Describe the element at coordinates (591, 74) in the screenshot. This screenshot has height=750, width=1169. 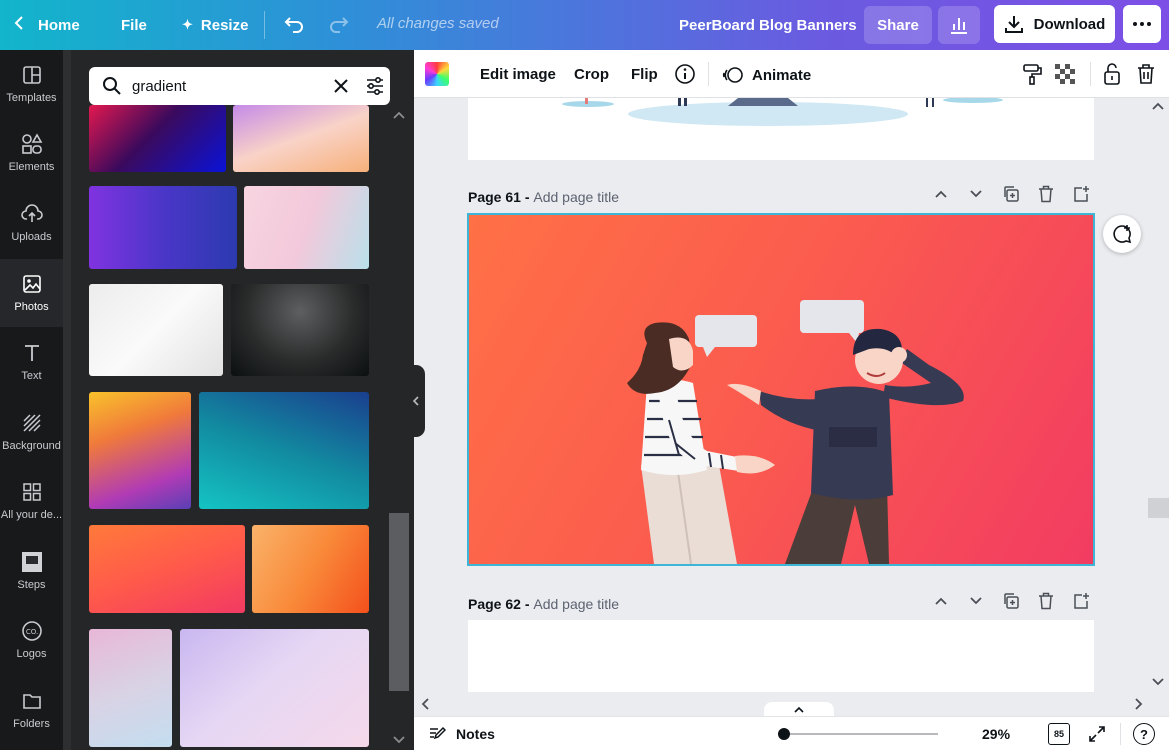
I see `crop-button: Crop` at that location.